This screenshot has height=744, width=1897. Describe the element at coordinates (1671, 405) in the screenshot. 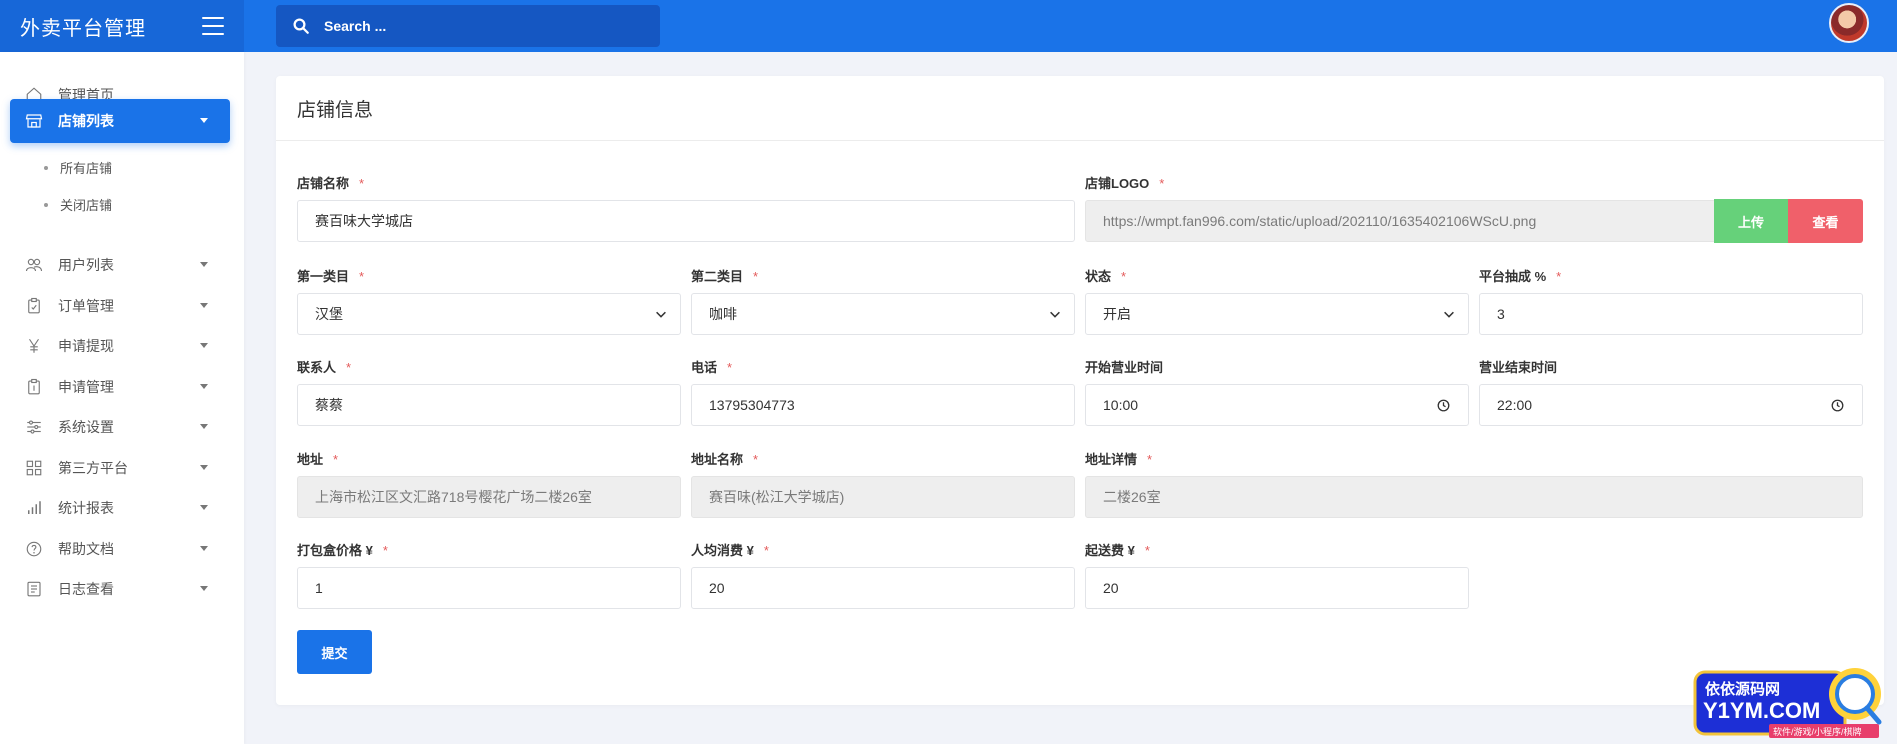

I see `close-time-input: 22:00` at that location.